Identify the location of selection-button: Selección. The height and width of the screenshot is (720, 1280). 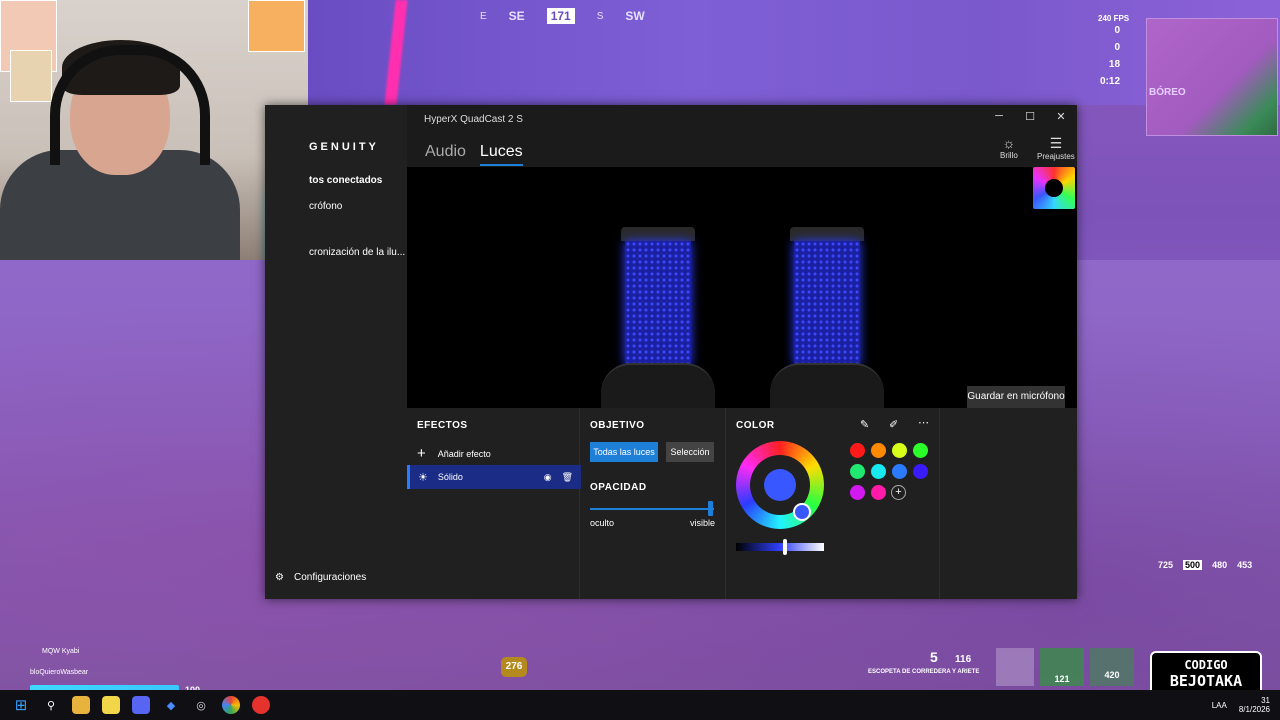
(690, 452).